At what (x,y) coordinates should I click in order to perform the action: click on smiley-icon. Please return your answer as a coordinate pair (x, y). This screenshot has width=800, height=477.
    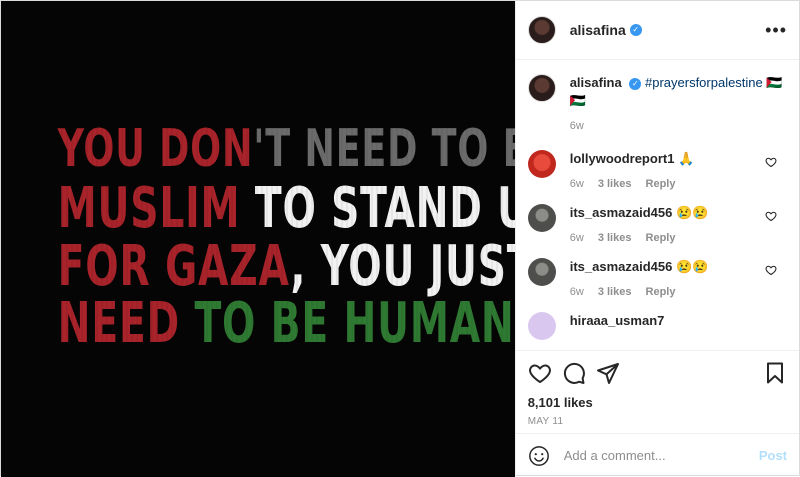
    Looking at the image, I should click on (539, 456).